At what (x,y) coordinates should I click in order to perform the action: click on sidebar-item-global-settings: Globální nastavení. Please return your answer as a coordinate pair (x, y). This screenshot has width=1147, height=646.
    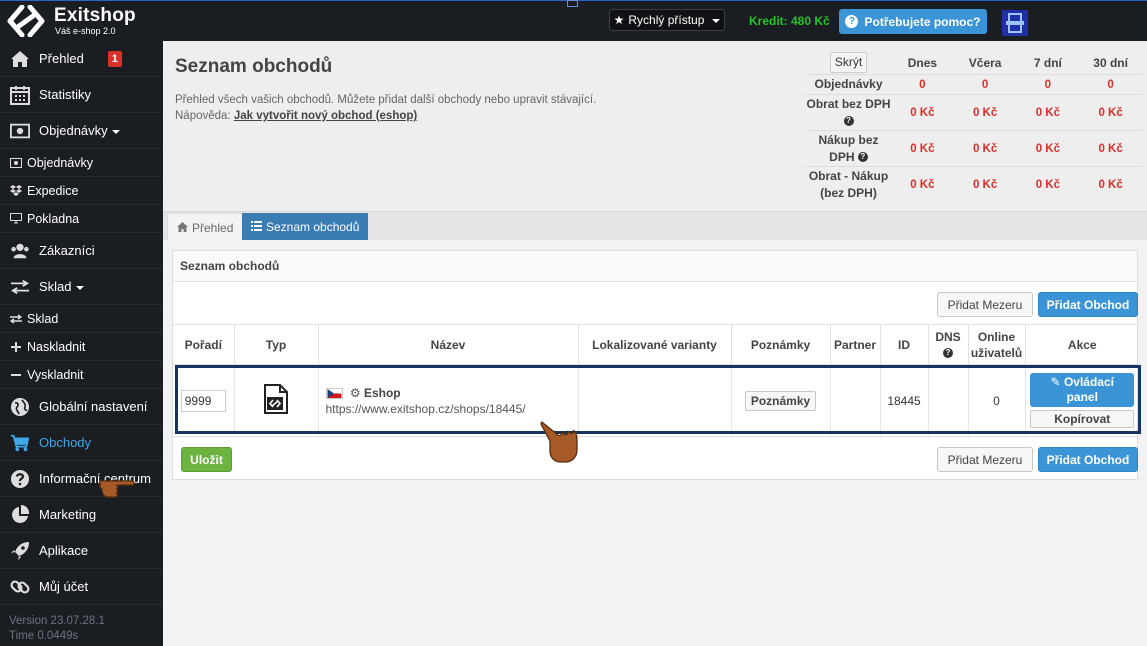
    Looking at the image, I should click on (81, 407).